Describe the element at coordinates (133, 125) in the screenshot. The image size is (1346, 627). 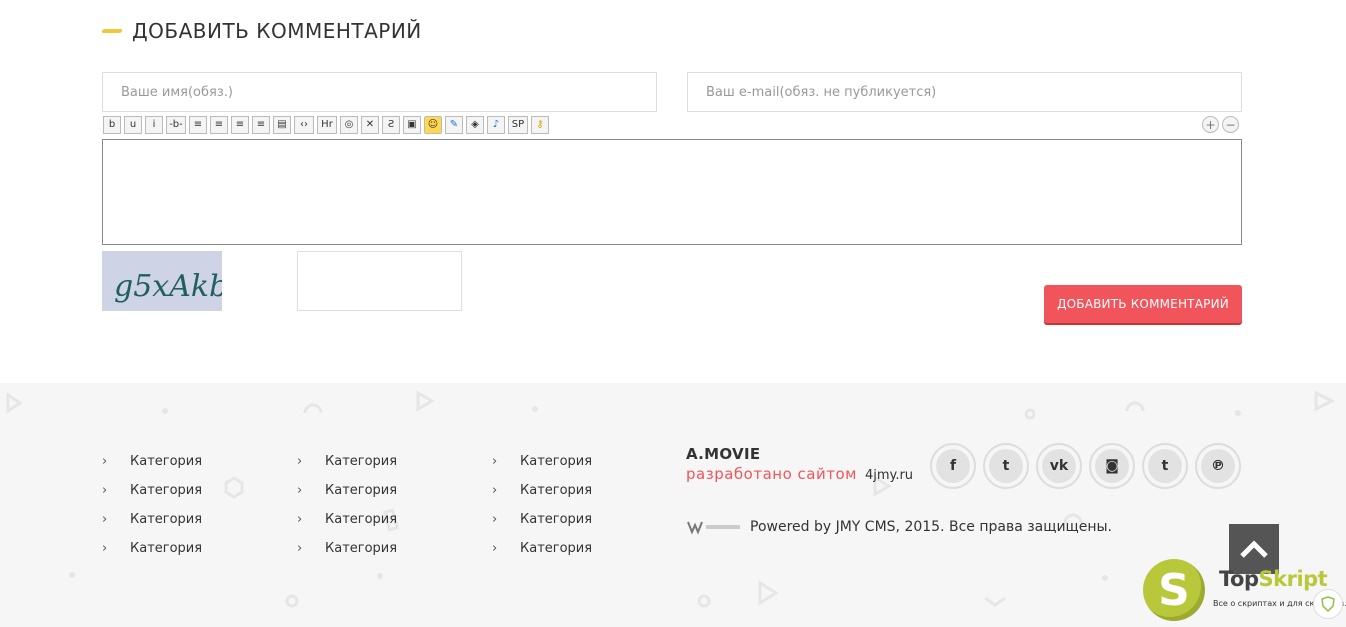
I see `underline-button: u` at that location.